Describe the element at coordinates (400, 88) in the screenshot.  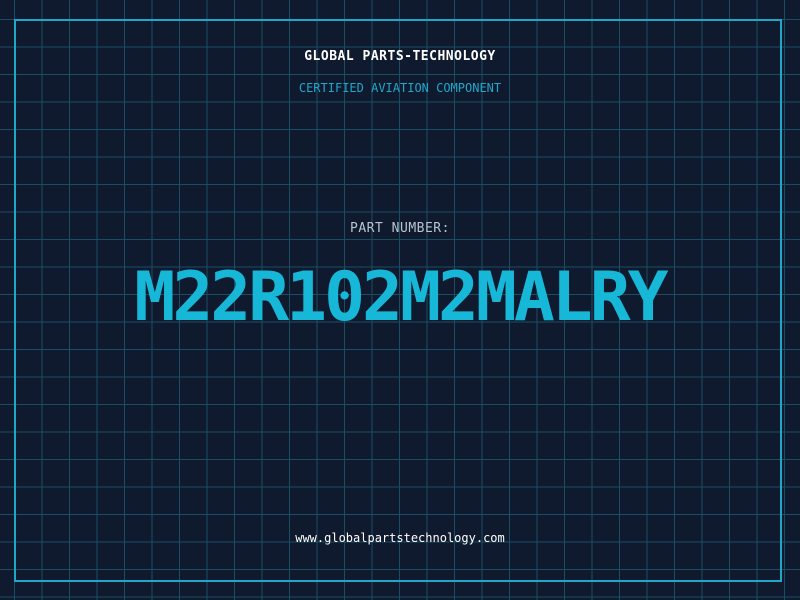
I see `tagline: CERTIFIED AVIATION COMPONENT` at that location.